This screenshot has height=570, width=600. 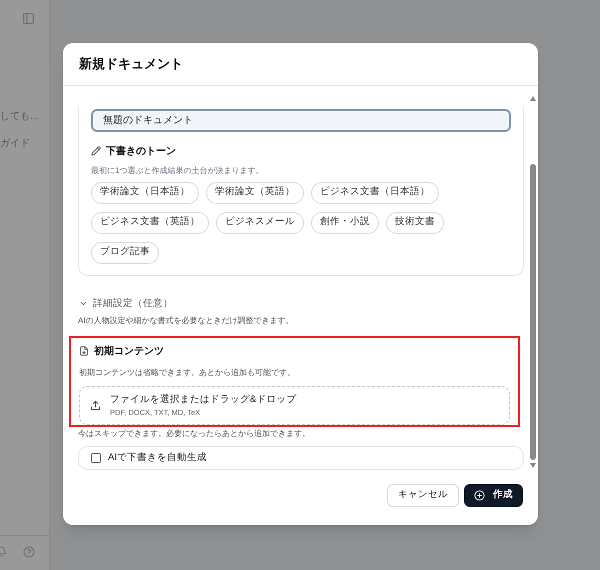 I want to click on checkbox-label: AIで下書きを自動生成, so click(x=157, y=457).